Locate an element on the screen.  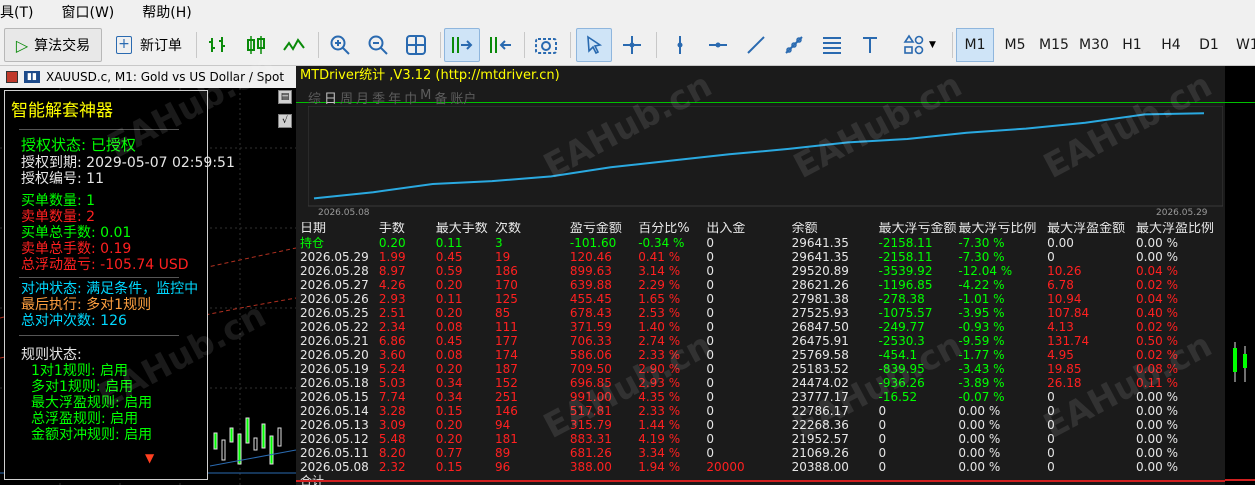
table-cell: 2026.05.27 is located at coordinates (334, 285).